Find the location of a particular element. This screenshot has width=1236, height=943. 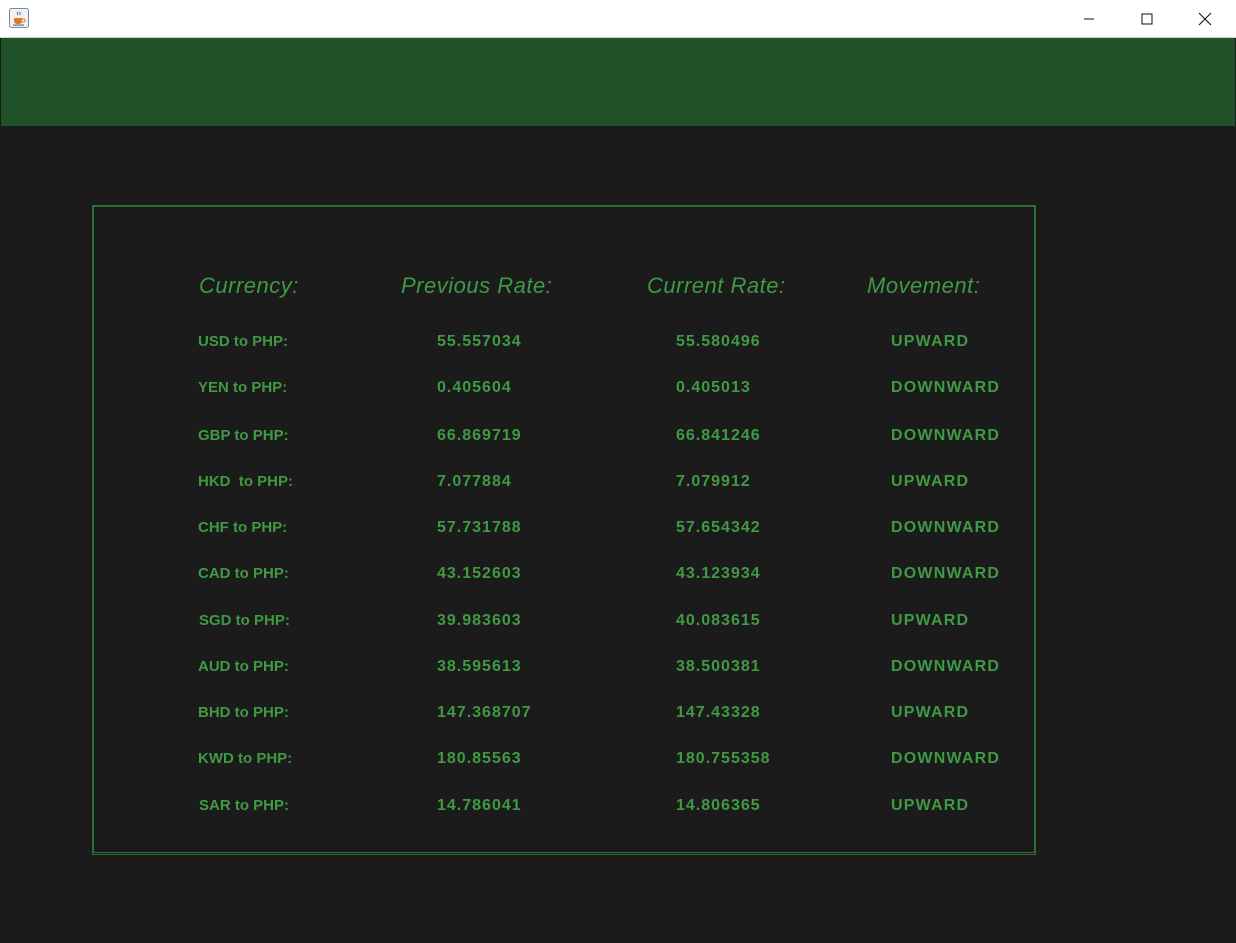

table-row: SGD to PHP: 39.983603 40.083615 UPWARD is located at coordinates (618, 624).